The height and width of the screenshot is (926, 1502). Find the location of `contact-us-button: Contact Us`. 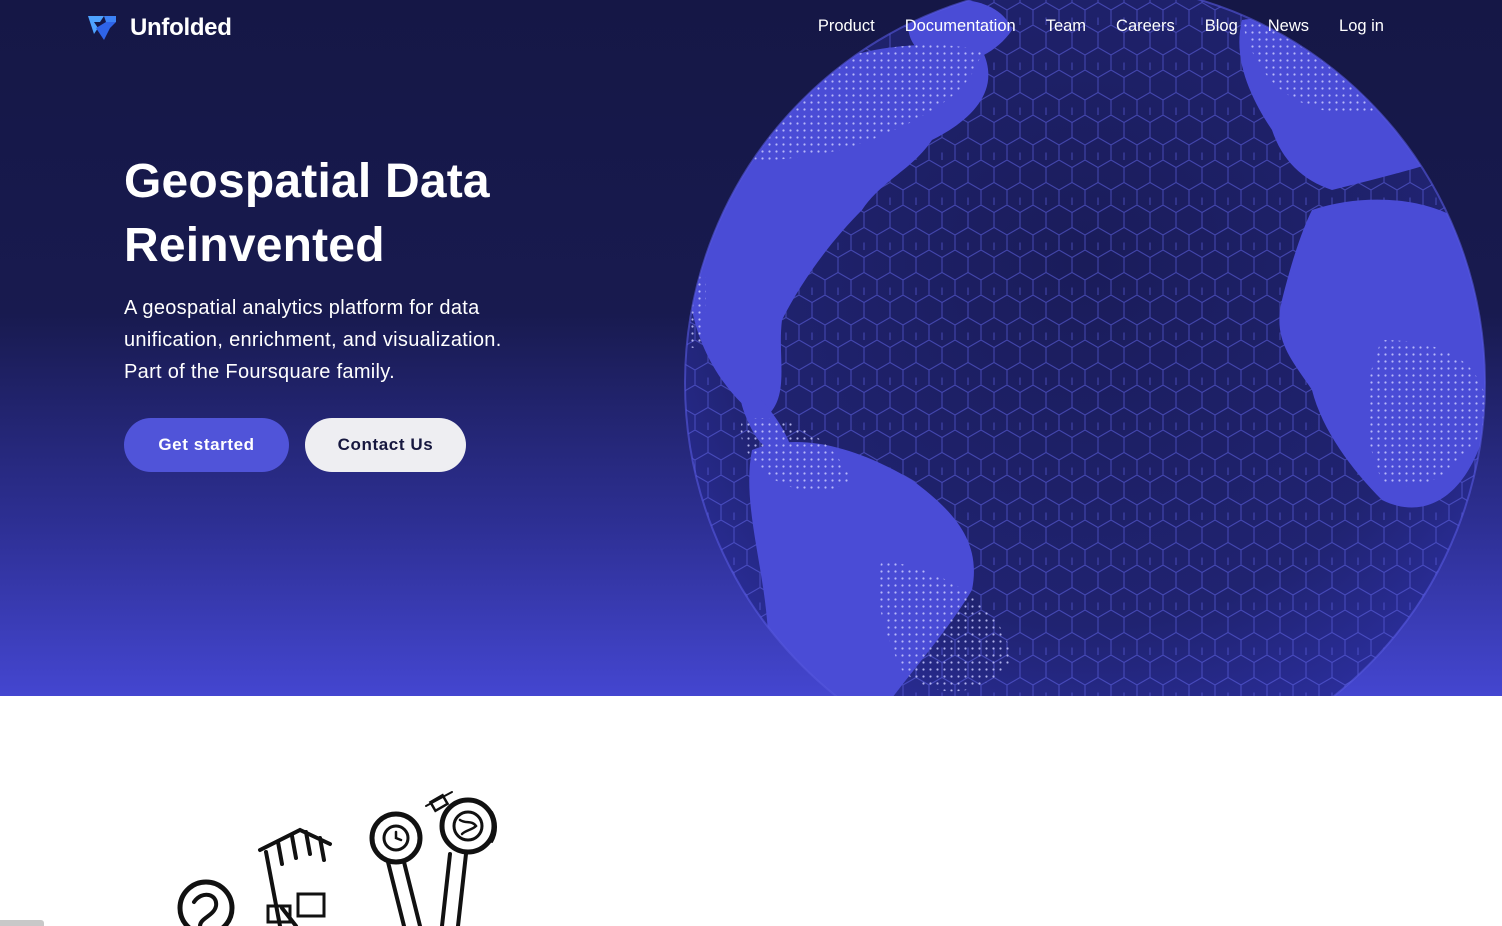

contact-us-button: Contact Us is located at coordinates (385, 445).